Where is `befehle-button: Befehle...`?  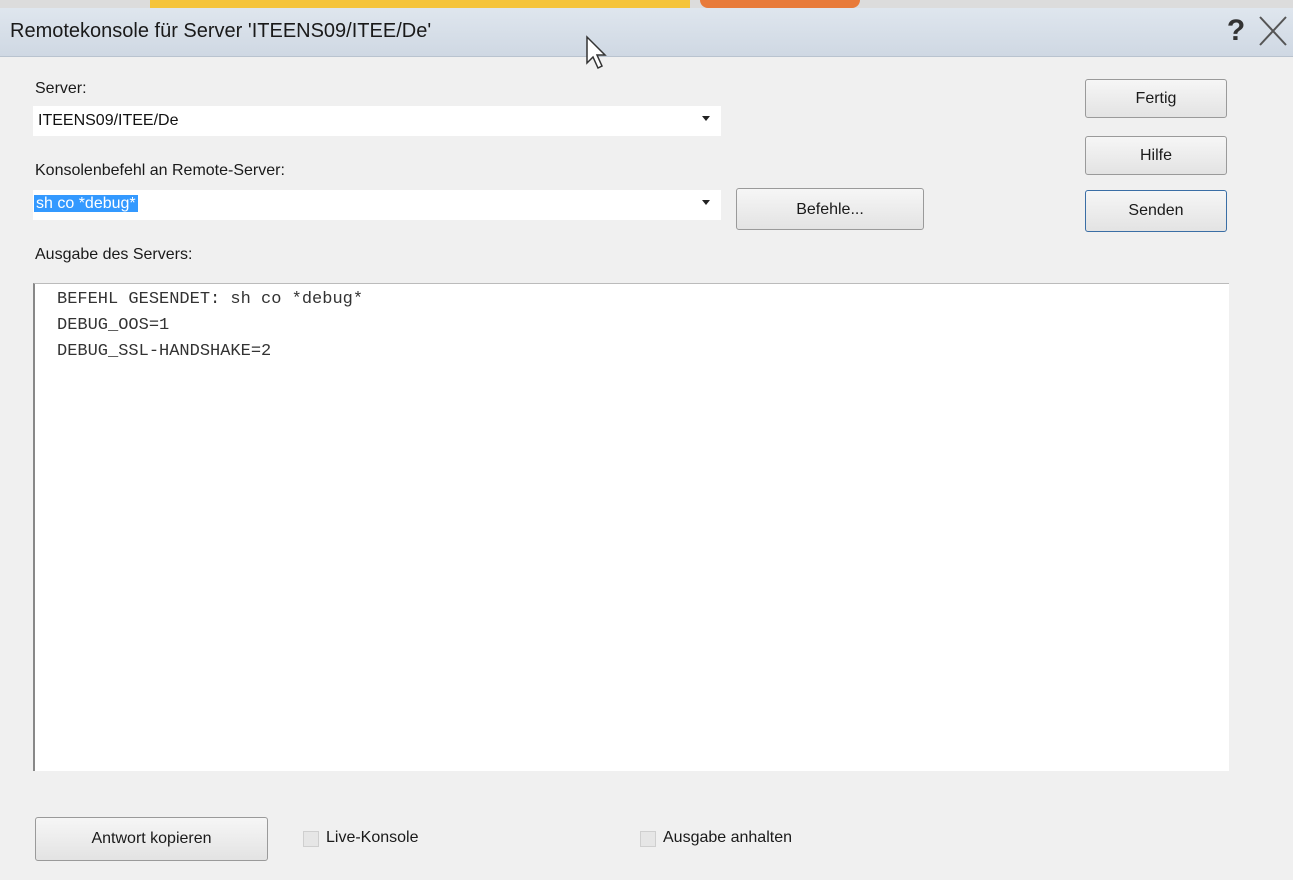 befehle-button: Befehle... is located at coordinates (830, 209).